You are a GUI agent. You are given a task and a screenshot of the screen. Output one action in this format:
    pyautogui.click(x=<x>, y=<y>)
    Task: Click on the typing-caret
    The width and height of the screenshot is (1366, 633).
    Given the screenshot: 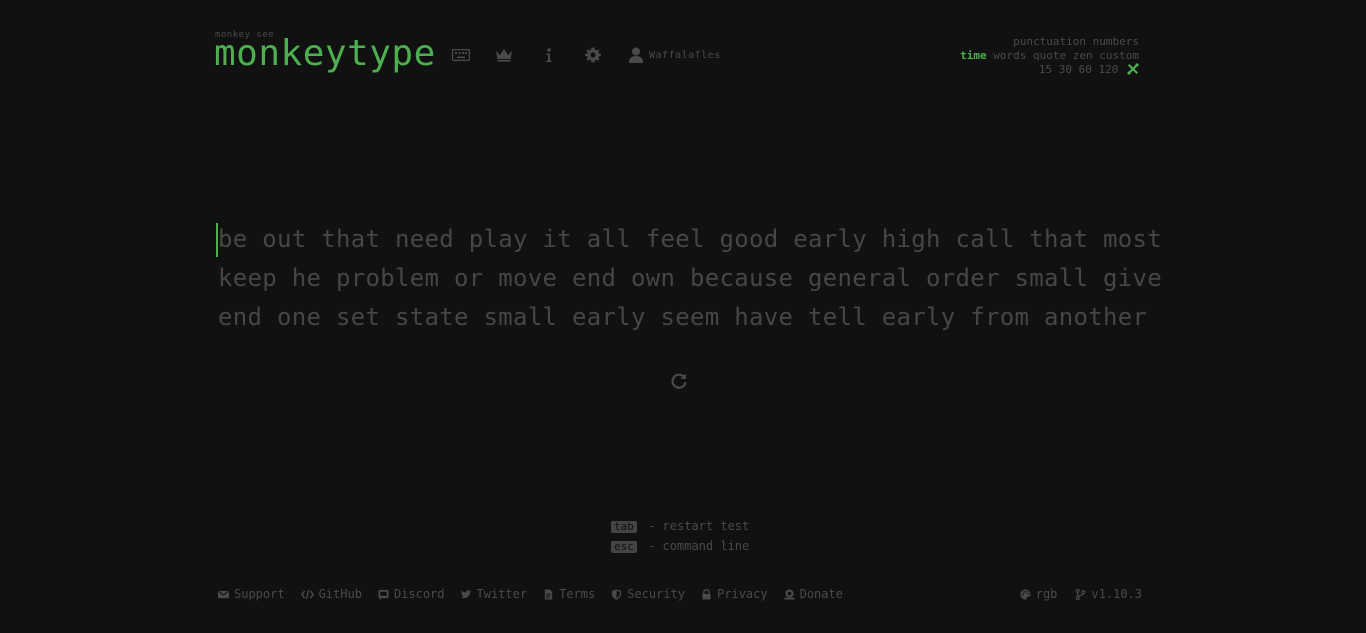 What is the action you would take?
    pyautogui.click(x=217, y=240)
    